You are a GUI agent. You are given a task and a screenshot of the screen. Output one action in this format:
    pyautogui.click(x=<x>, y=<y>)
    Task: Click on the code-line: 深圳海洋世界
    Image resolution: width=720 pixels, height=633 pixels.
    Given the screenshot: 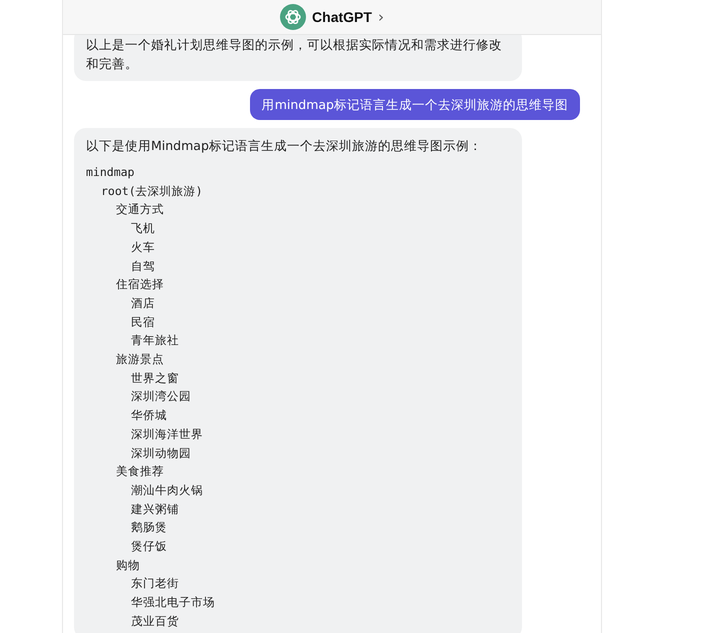 What is the action you would take?
    pyautogui.click(x=167, y=434)
    